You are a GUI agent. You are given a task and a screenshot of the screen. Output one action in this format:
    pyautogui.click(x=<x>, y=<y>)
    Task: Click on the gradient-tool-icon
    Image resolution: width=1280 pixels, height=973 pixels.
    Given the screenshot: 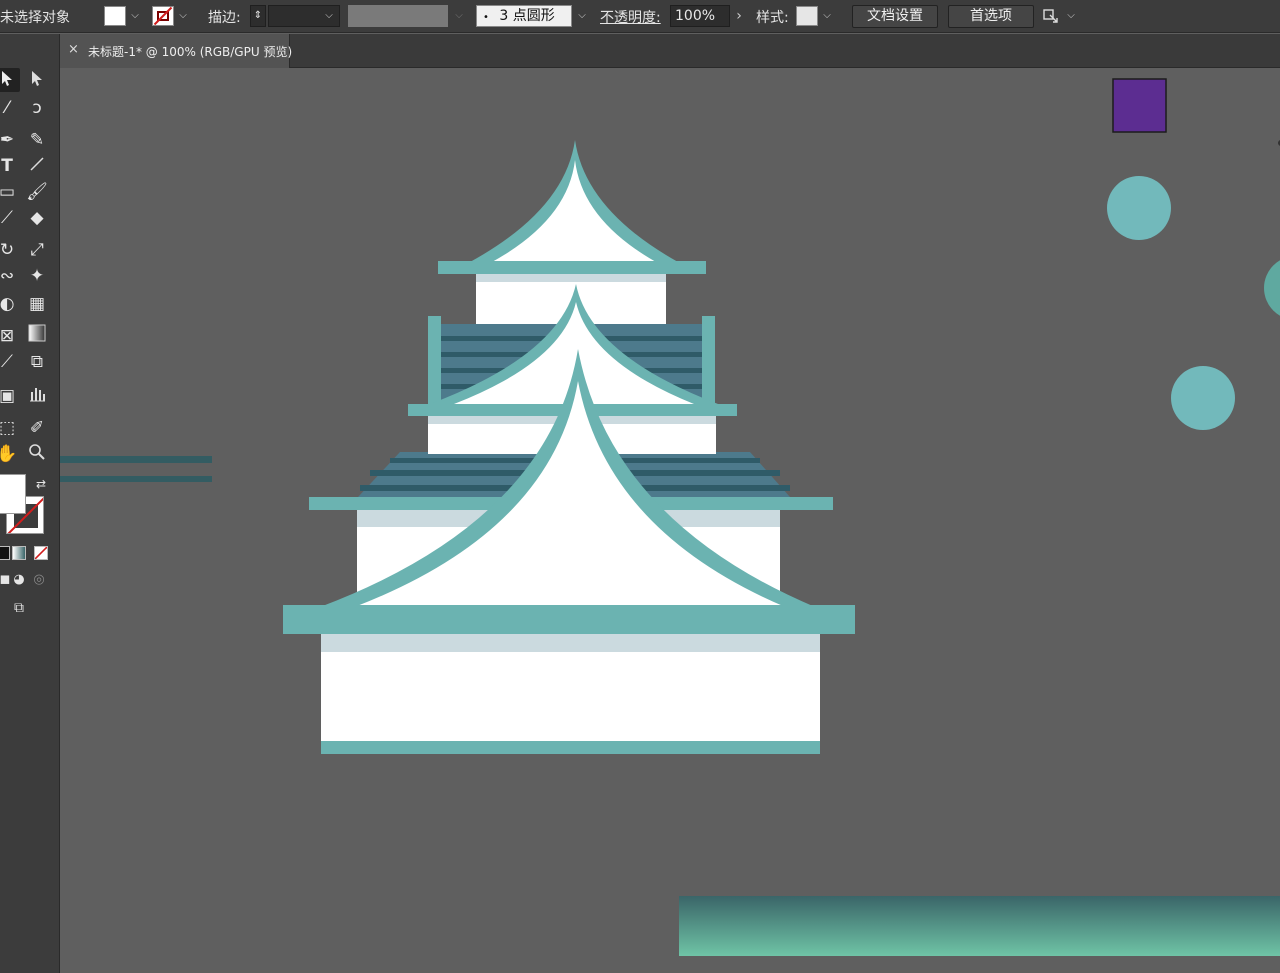 What is the action you would take?
    pyautogui.click(x=37, y=336)
    